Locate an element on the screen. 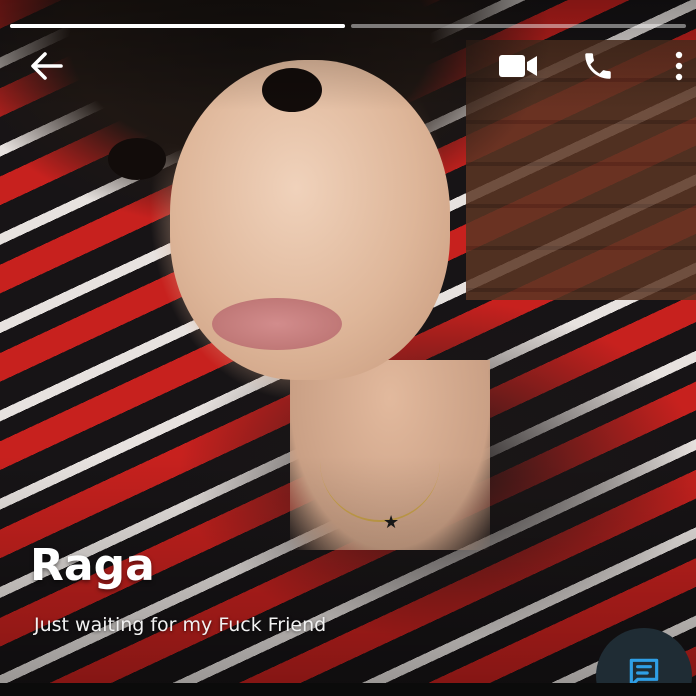 The width and height of the screenshot is (696, 696). status-text: Just waiting for my Fuck Friend is located at coordinates (180, 625).